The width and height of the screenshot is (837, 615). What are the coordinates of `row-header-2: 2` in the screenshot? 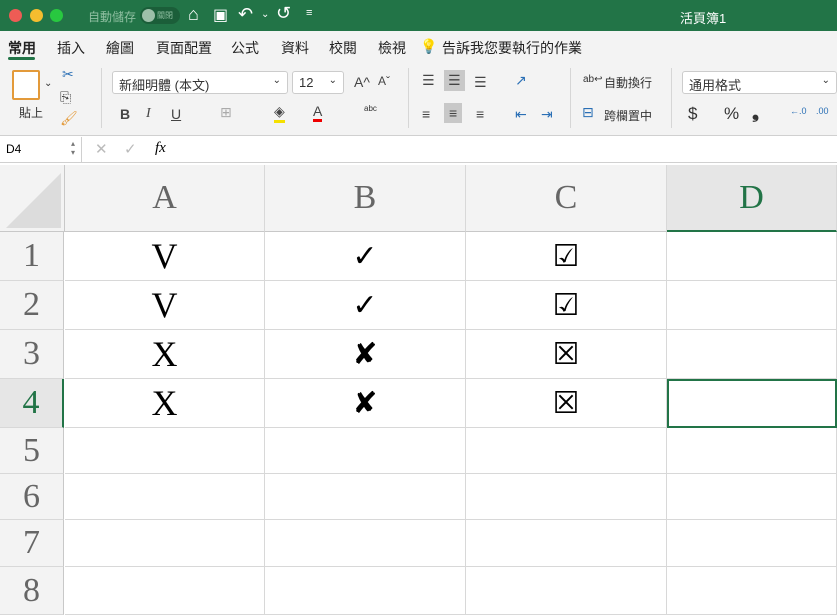 It's located at (32, 305).